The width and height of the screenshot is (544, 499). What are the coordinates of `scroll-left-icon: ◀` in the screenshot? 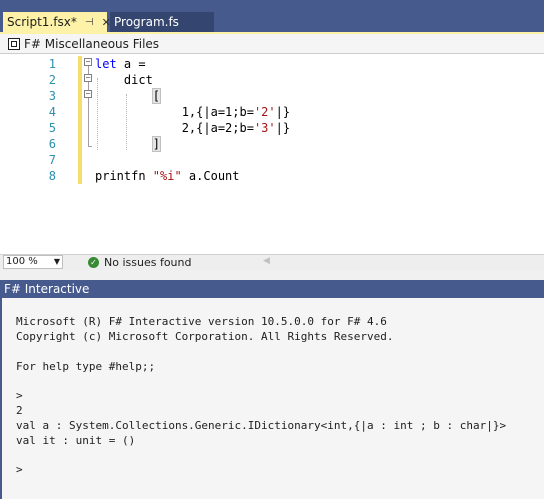 It's located at (266, 261).